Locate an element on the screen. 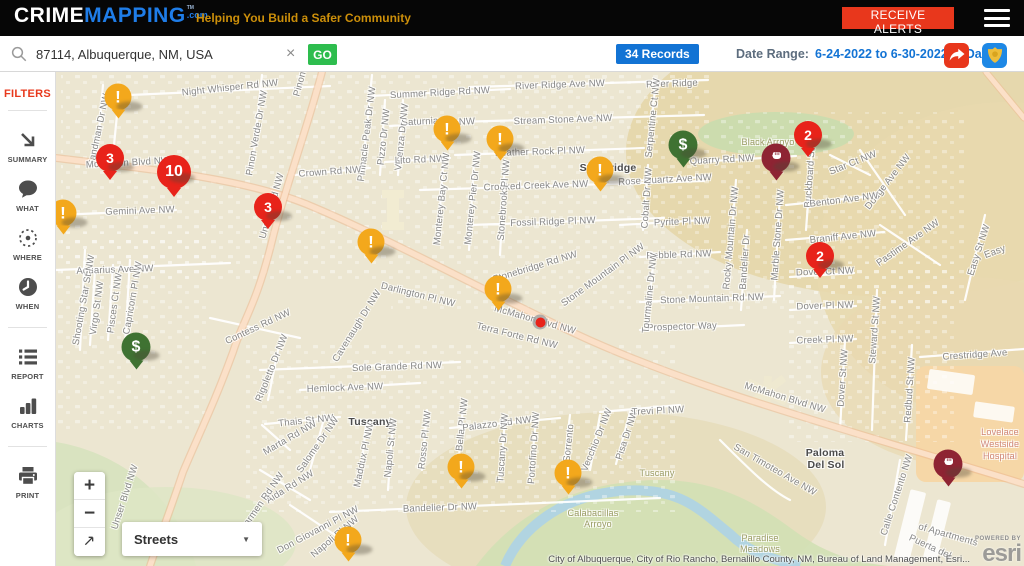 The width and height of the screenshot is (1024, 566). sidebar-item-label: REPORT is located at coordinates (27, 376).